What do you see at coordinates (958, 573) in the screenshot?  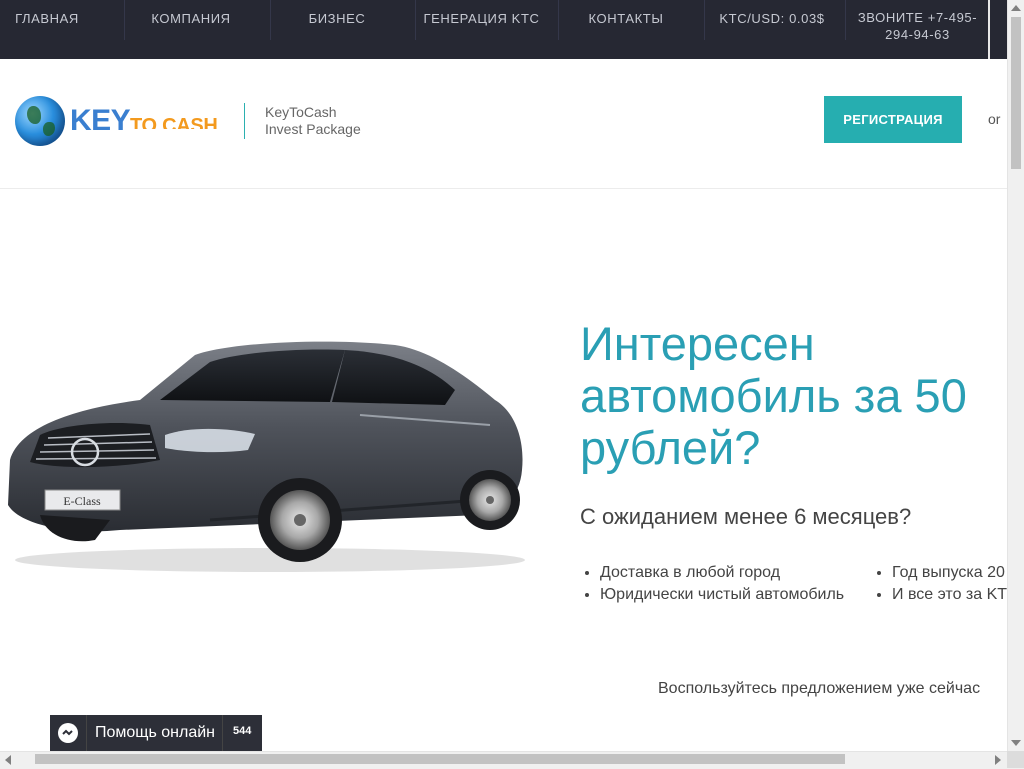 I see `feature-item: Год выпуска 20` at bounding box center [958, 573].